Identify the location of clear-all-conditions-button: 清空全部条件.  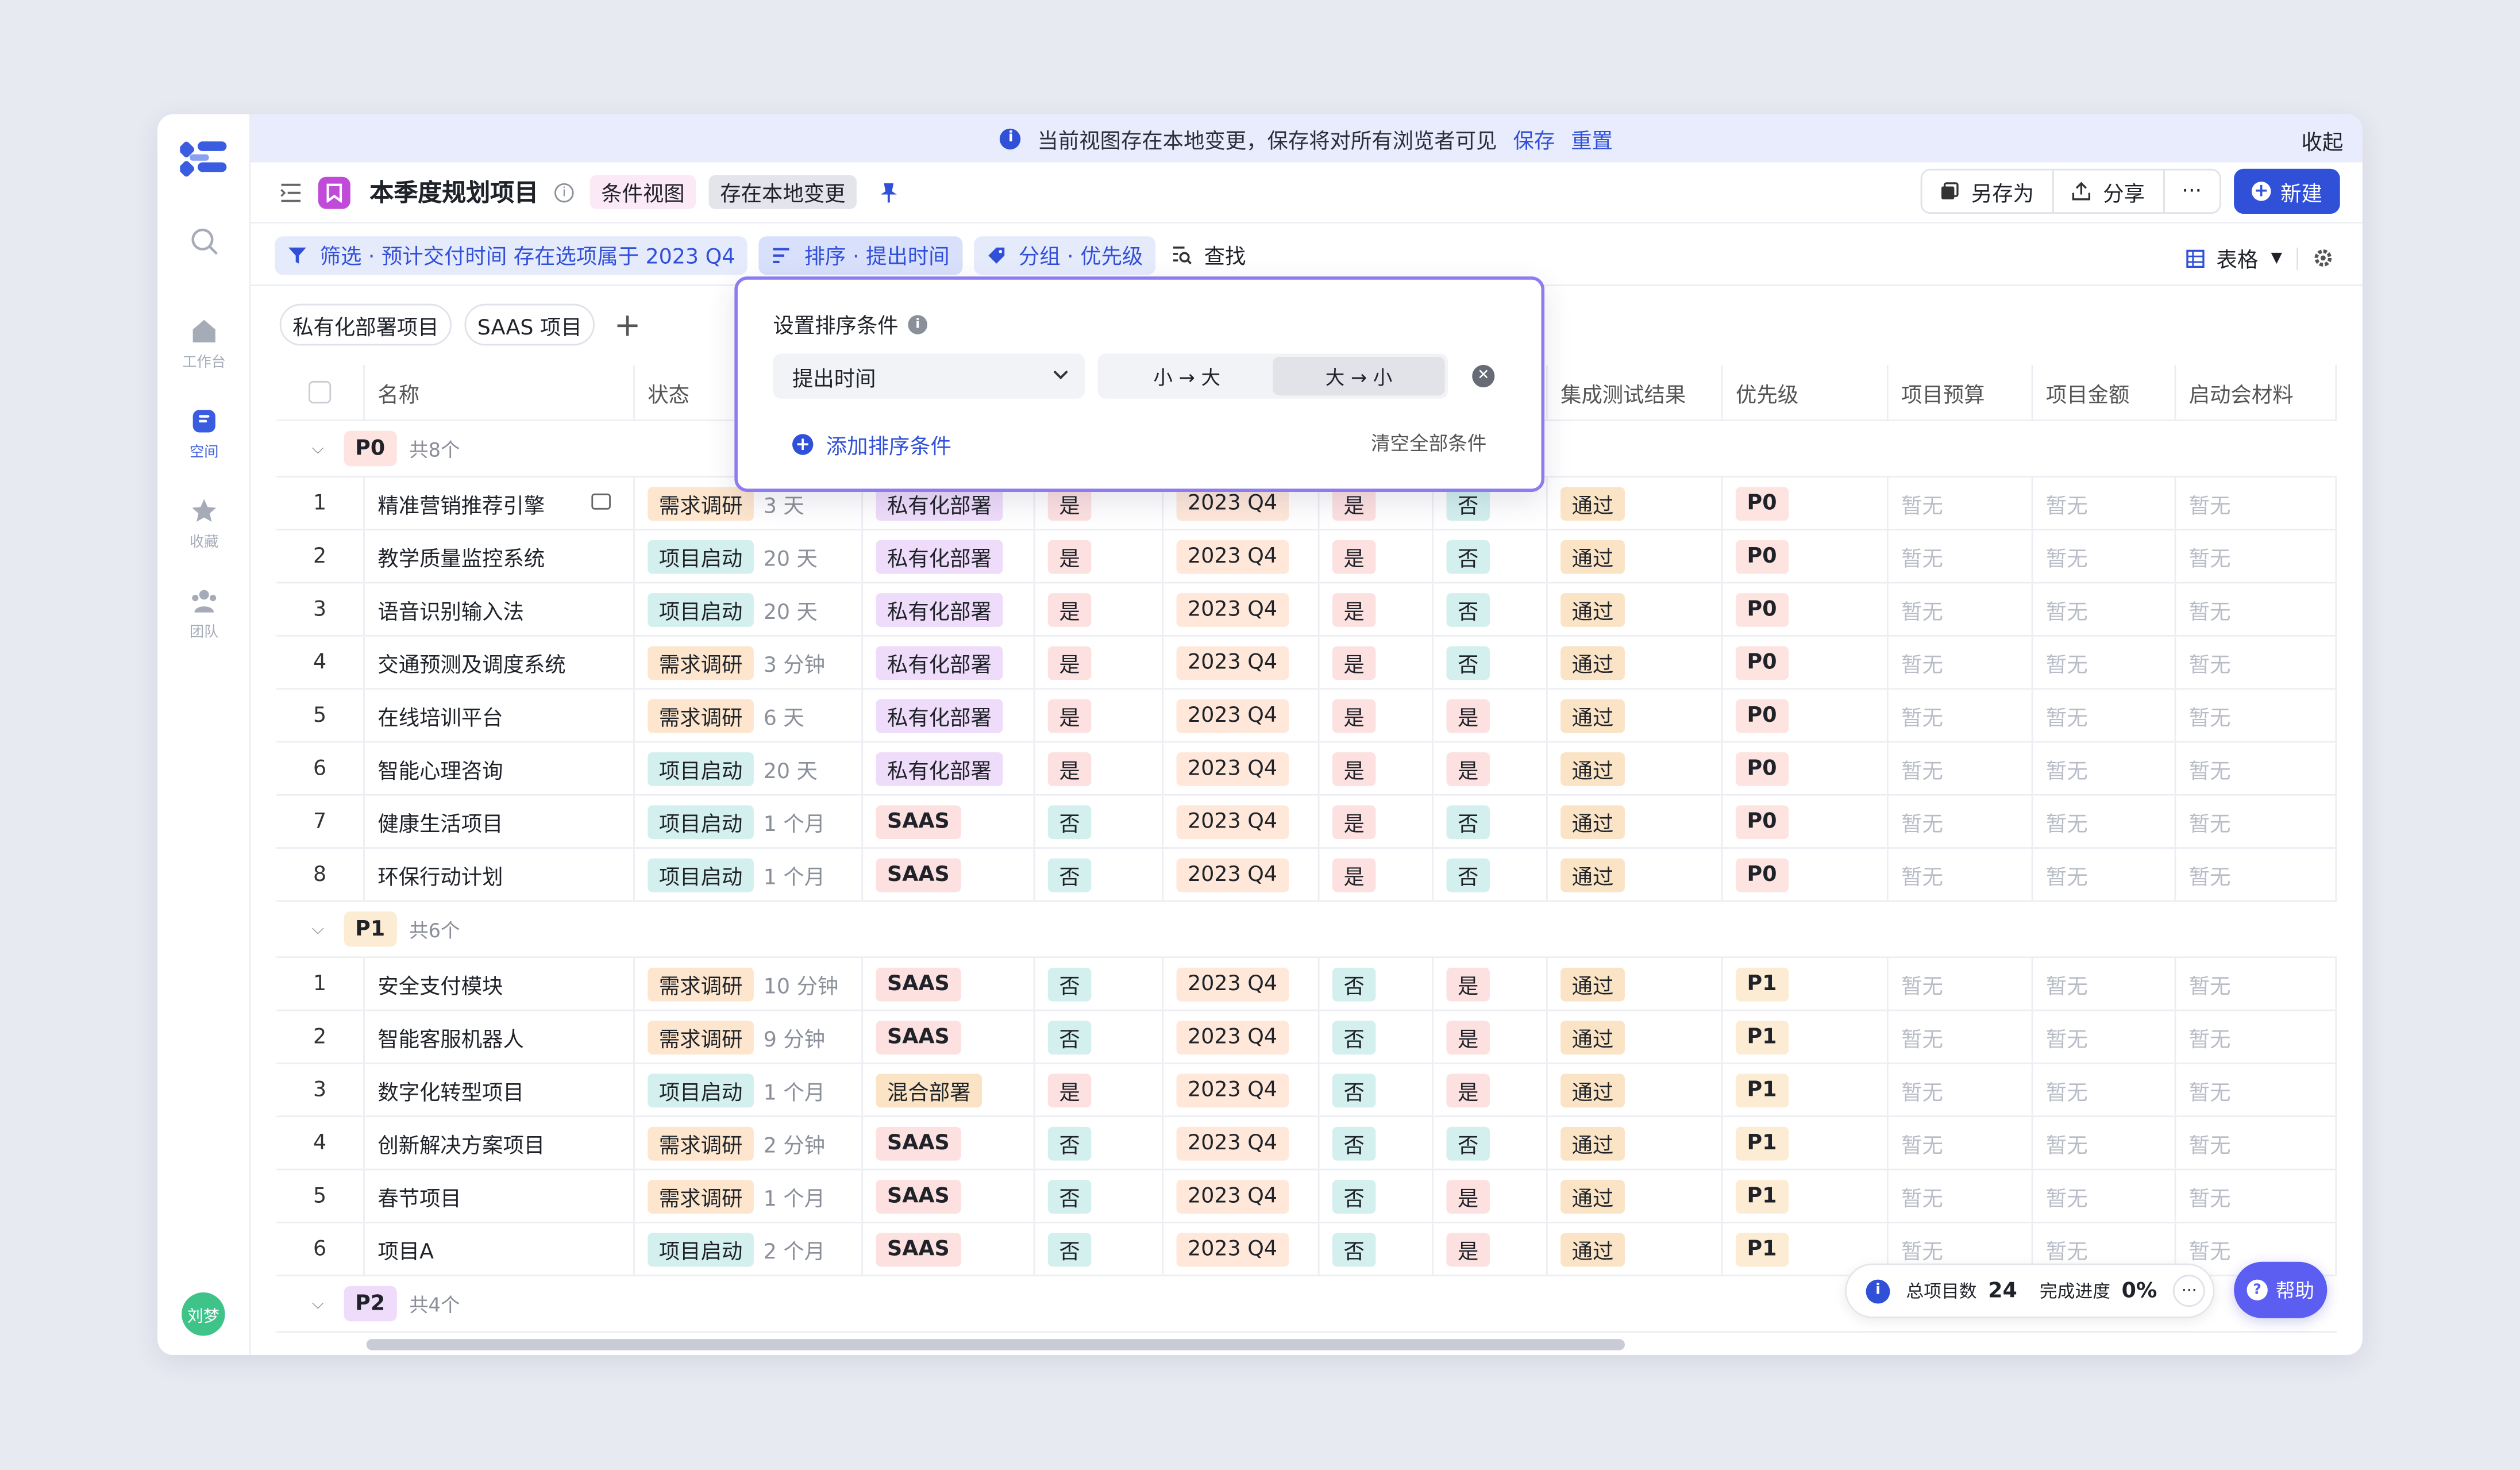
(1429, 443).